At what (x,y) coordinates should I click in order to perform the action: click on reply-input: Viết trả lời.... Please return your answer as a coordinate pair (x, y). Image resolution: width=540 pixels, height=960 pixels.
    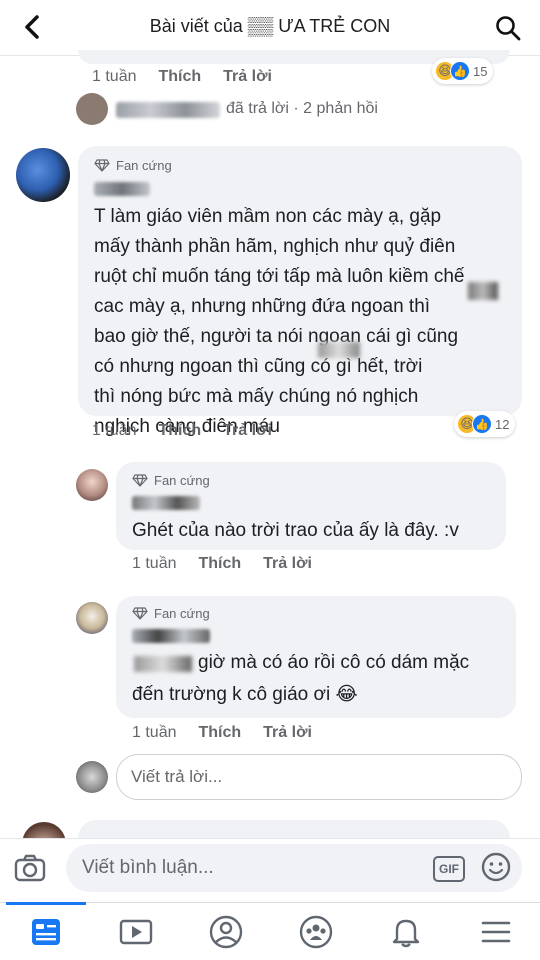
    Looking at the image, I should click on (319, 777).